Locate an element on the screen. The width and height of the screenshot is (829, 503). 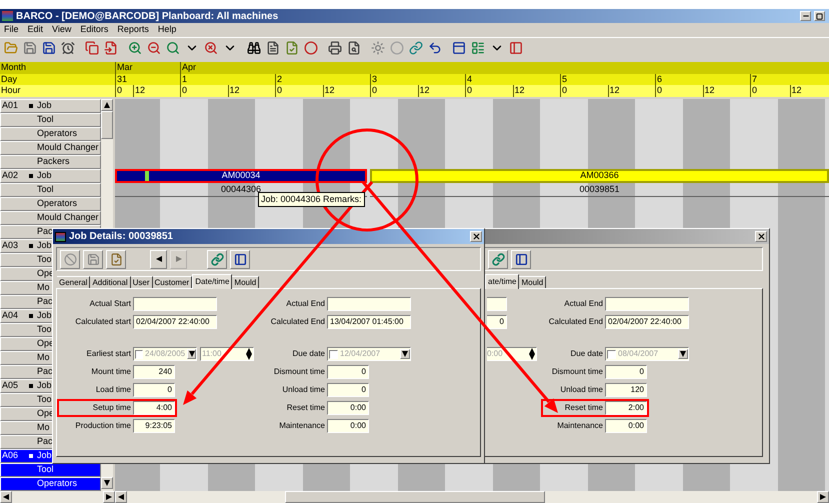
day-header: 2 is located at coordinates (322, 80).